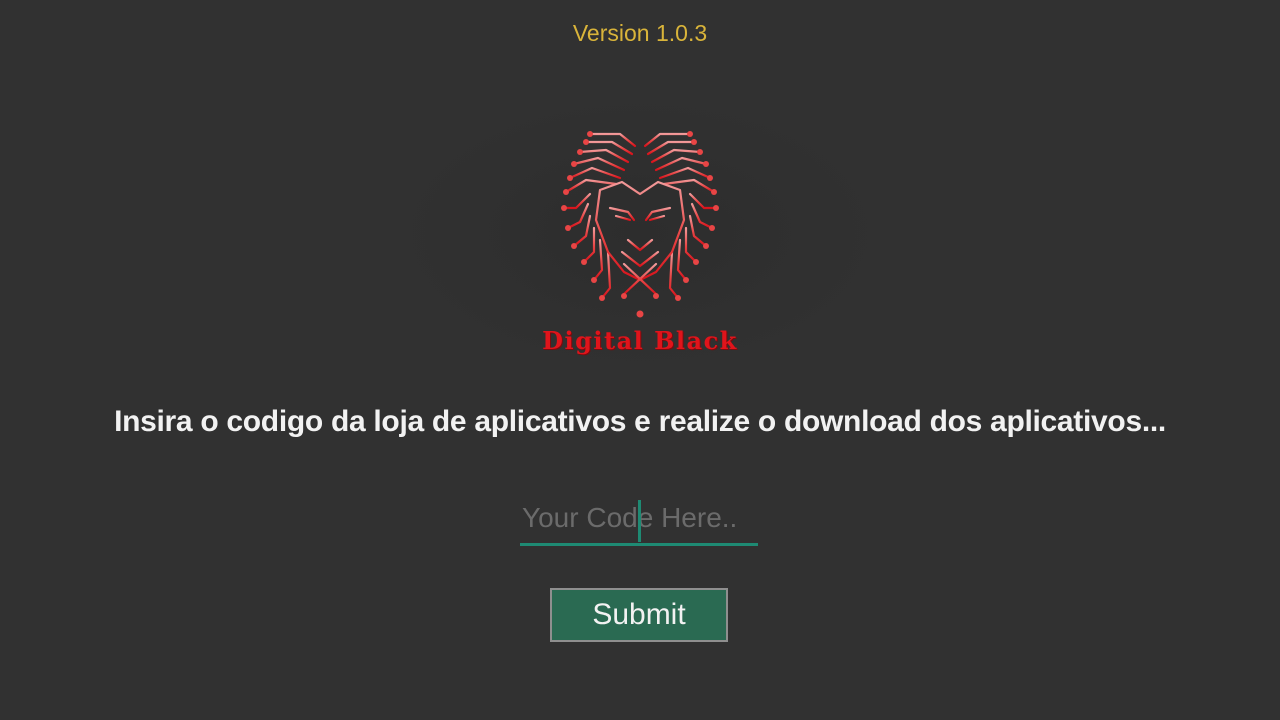 Image resolution: width=1280 pixels, height=720 pixels. What do you see at coordinates (640, 340) in the screenshot?
I see `brand-name: Digital Black` at bounding box center [640, 340].